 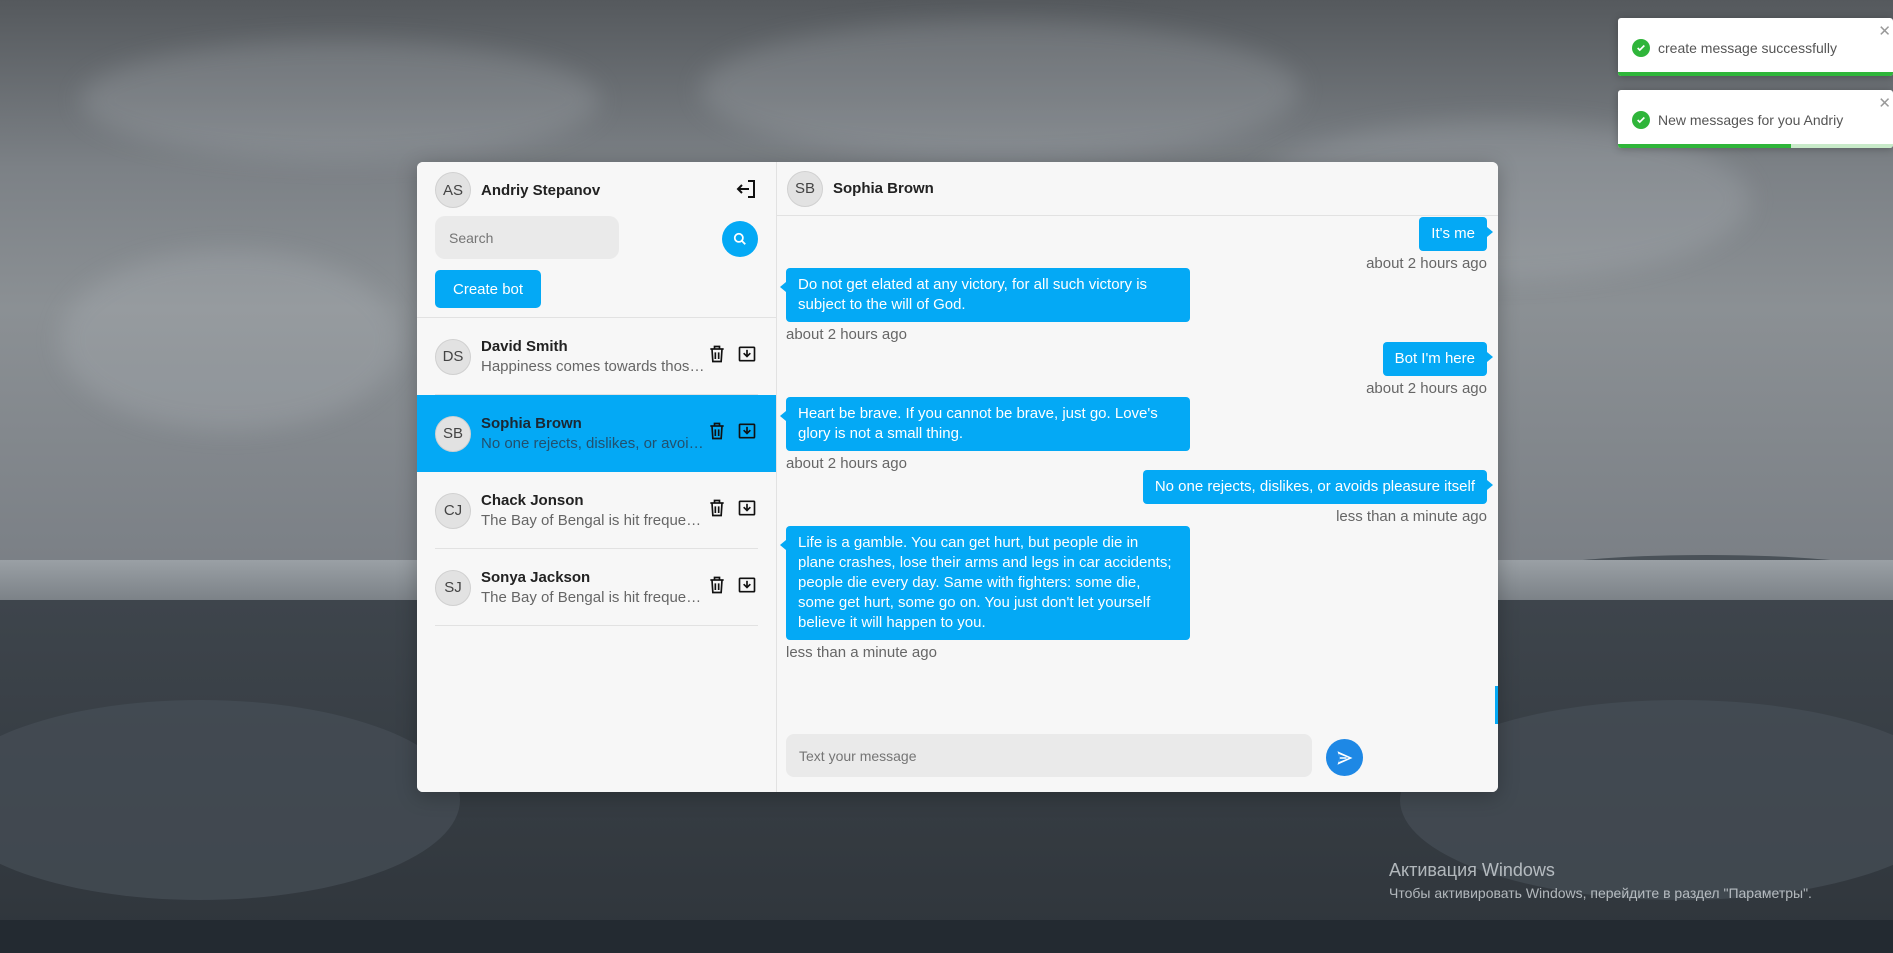 I want to click on message-bubble: Bot I'm here, so click(x=1438, y=359).